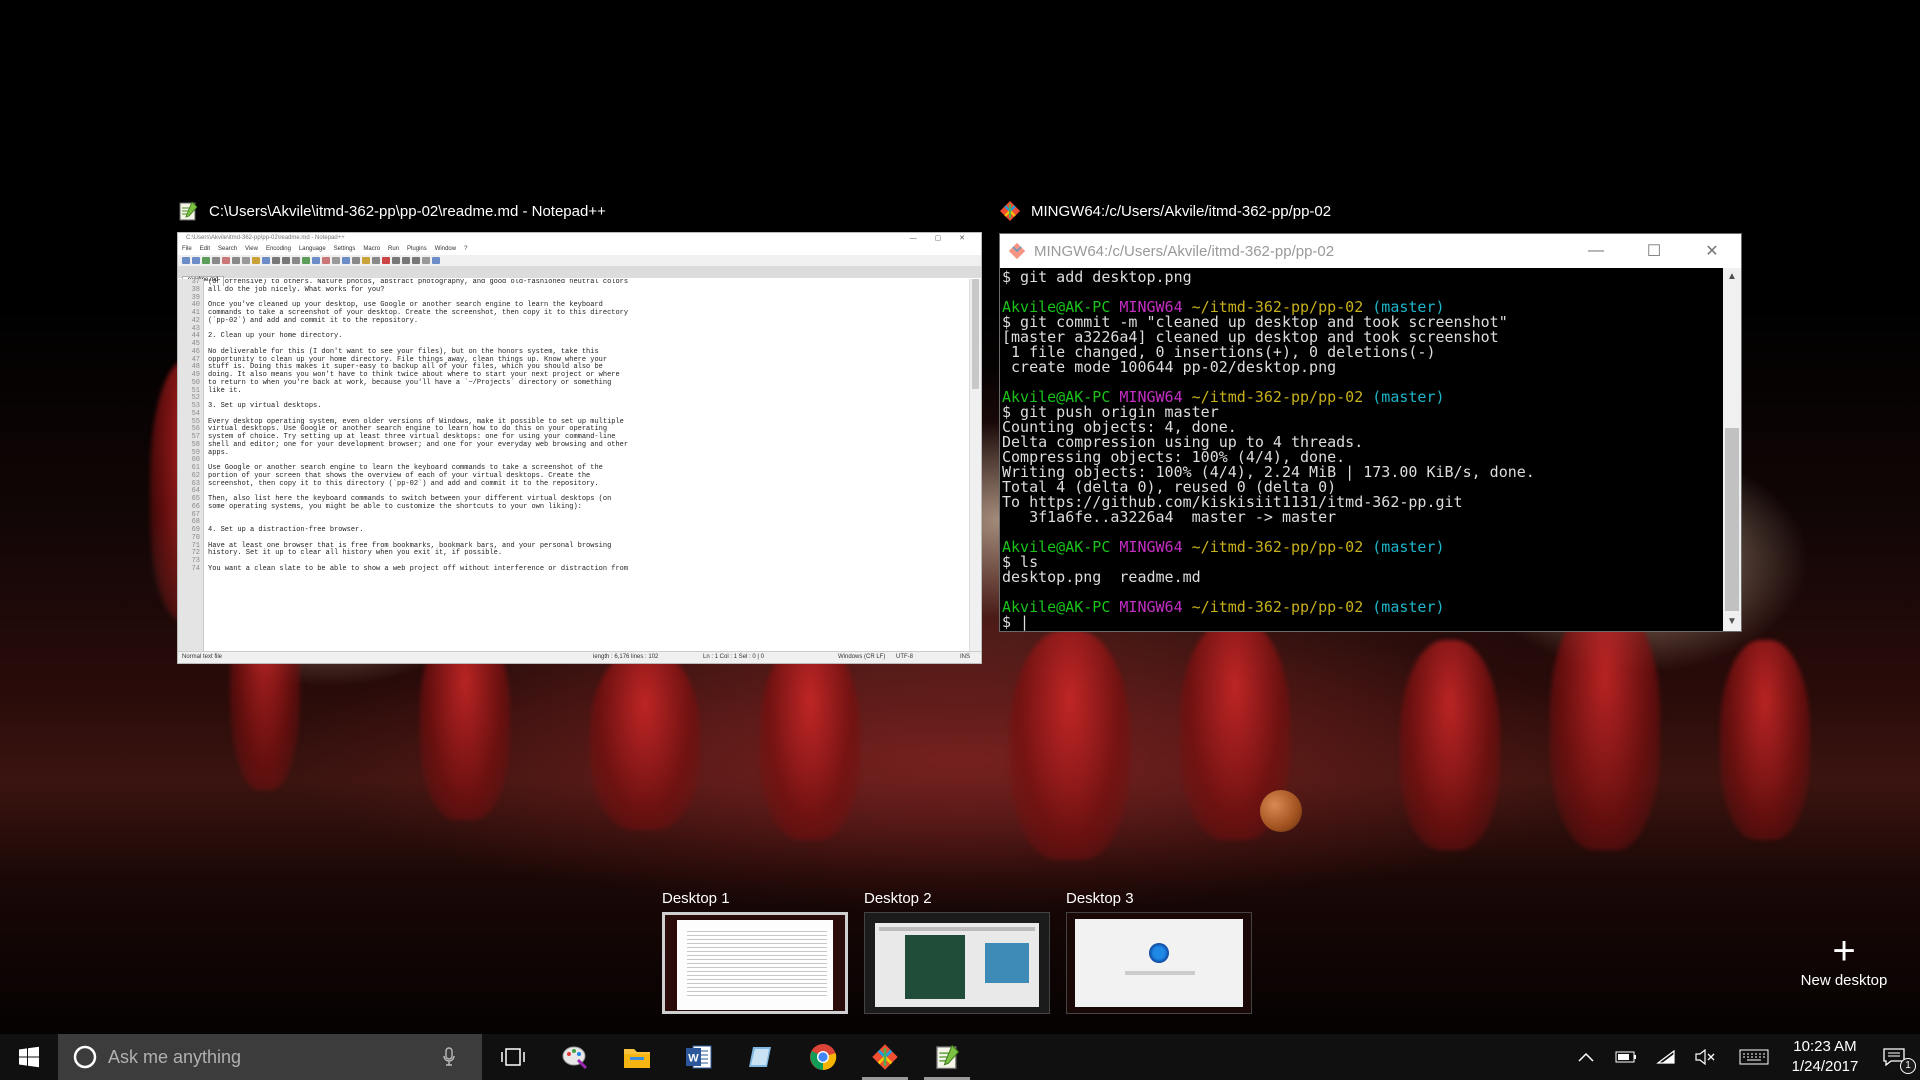  Describe the element at coordinates (188, 211) in the screenshot. I see `notepad-plus-plus-icon` at that location.